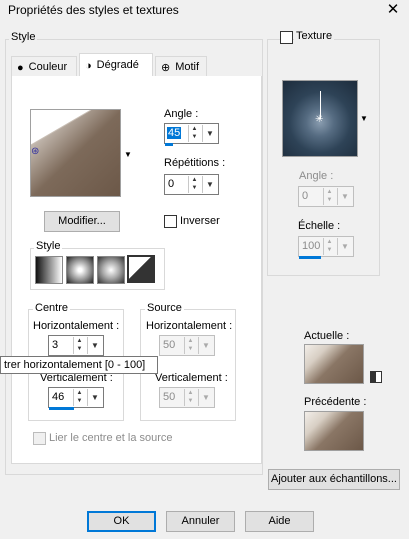 The image size is (409, 539). I want to click on tab-motif: ⊕ Motif, so click(181, 66).